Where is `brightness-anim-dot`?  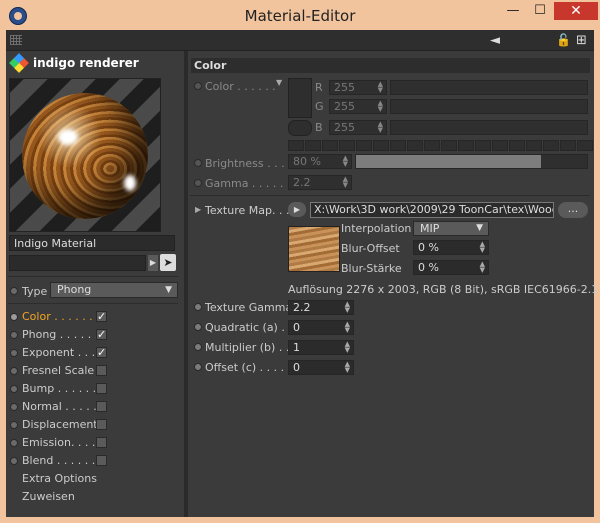 brightness-anim-dot is located at coordinates (198, 163).